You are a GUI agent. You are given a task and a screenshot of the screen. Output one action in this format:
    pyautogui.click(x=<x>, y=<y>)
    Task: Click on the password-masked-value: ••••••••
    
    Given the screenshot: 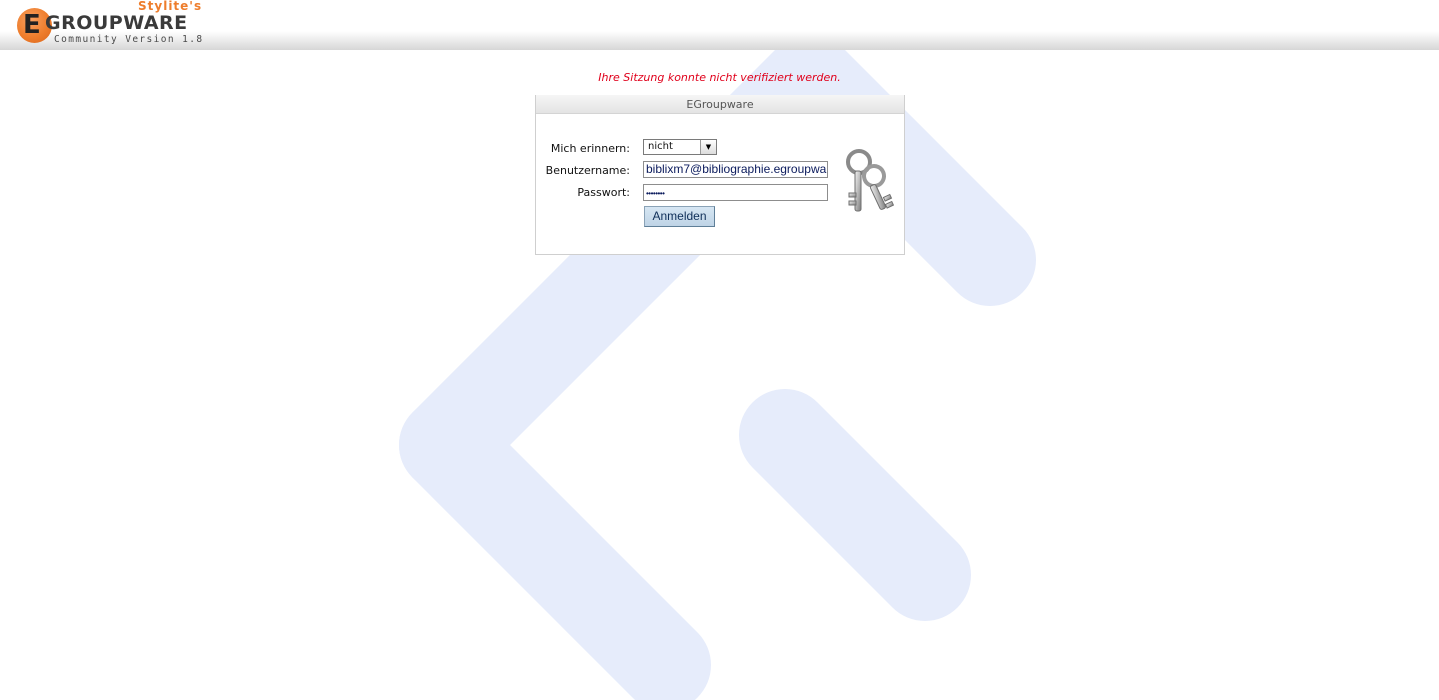 What is the action you would take?
    pyautogui.click(x=655, y=193)
    